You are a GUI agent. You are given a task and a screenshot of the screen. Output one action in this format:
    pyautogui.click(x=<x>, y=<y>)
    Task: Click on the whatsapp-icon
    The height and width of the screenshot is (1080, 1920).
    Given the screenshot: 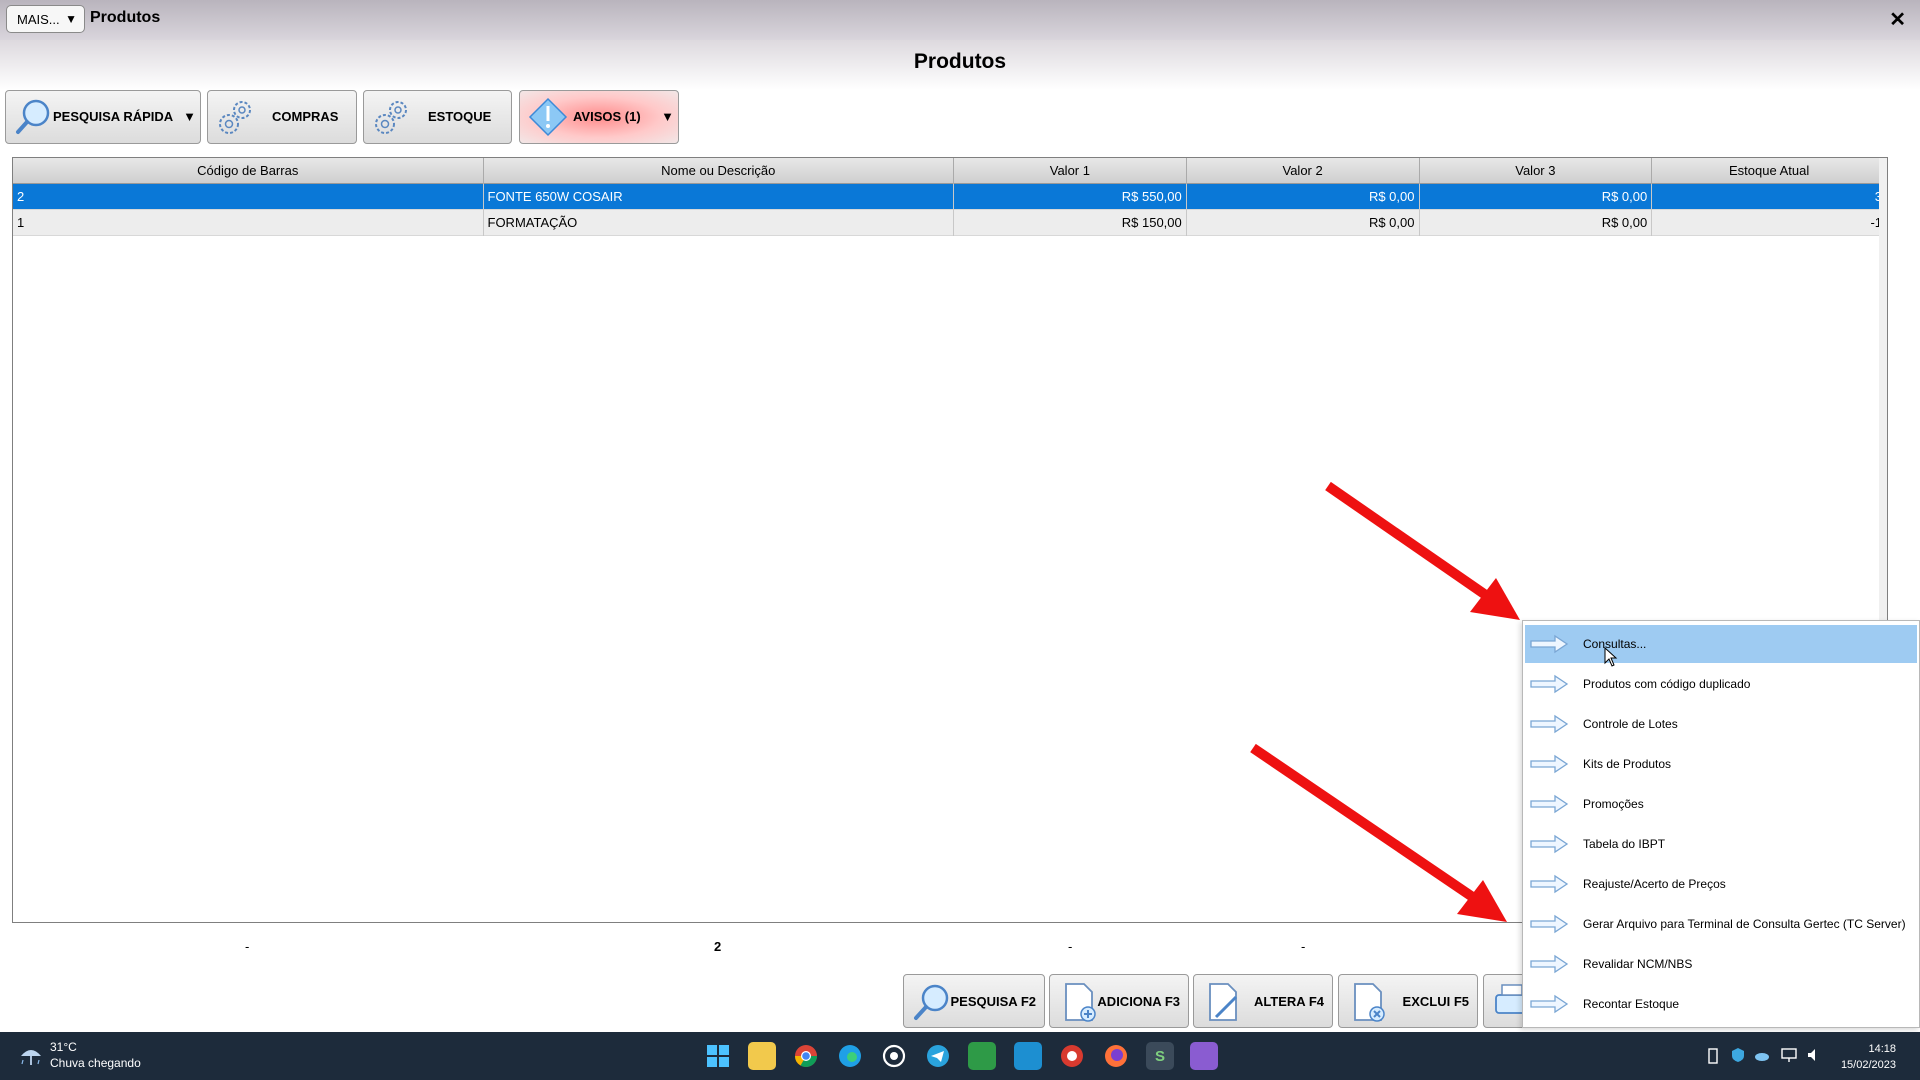 What is the action you would take?
    pyautogui.click(x=894, y=1056)
    